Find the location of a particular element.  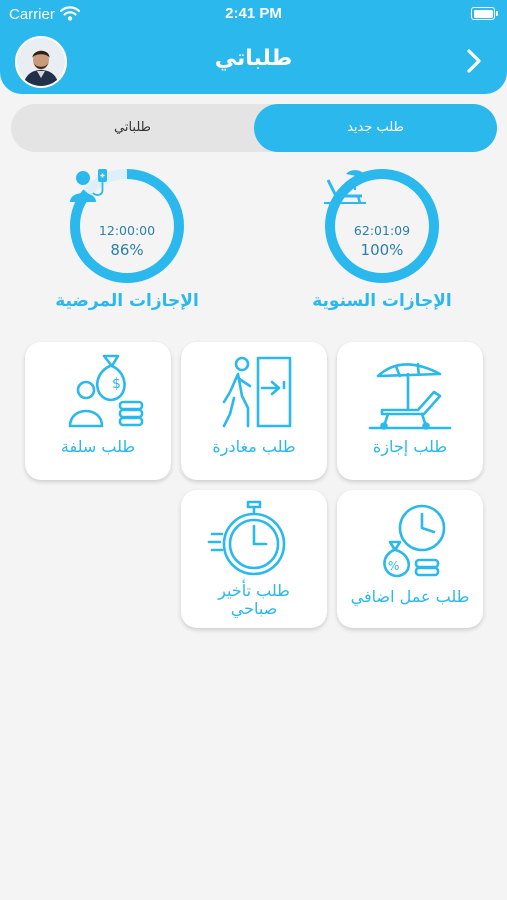

app-header: طلباتي is located at coordinates (253, 62).